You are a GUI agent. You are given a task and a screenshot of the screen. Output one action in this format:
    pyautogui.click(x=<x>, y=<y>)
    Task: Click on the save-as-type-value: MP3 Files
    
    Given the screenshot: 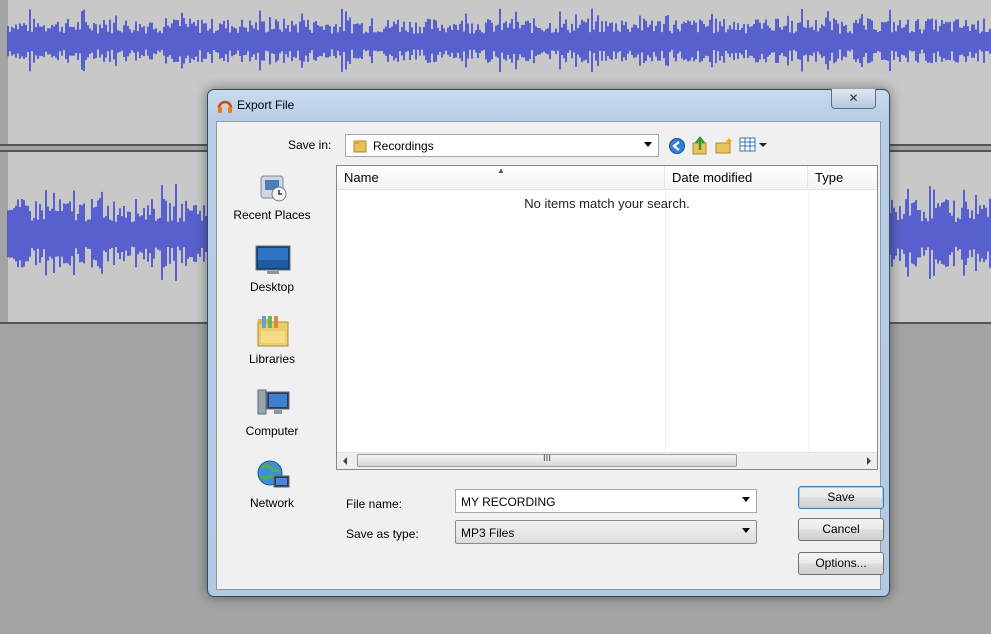 What is the action you would take?
    pyautogui.click(x=488, y=533)
    